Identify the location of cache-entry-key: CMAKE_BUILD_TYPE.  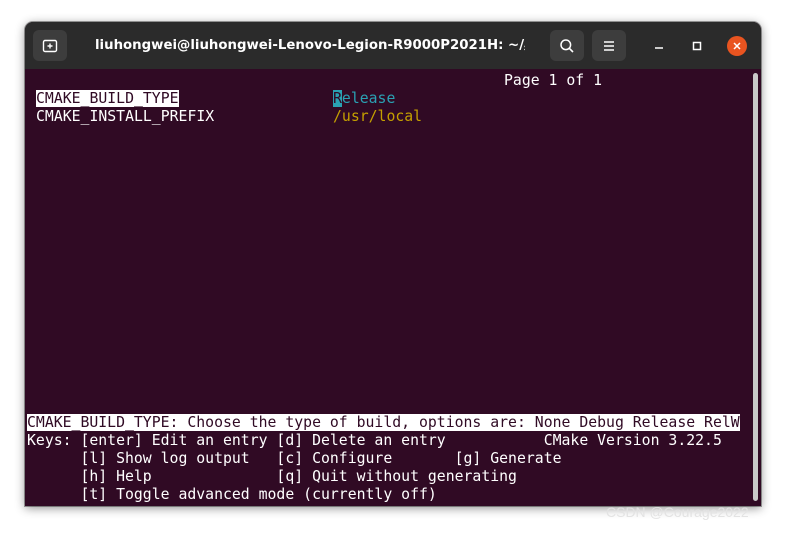
(107, 99).